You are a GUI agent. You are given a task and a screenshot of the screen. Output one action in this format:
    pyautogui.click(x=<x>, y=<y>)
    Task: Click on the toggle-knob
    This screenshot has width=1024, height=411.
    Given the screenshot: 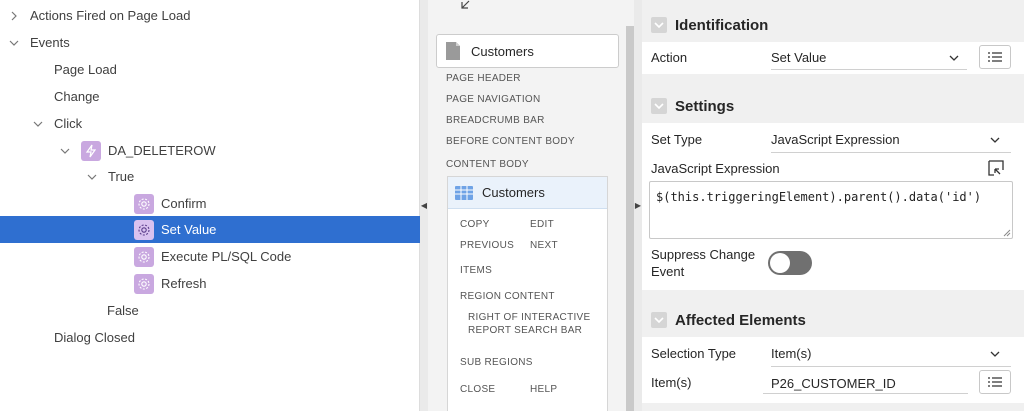 What is the action you would take?
    pyautogui.click(x=780, y=263)
    